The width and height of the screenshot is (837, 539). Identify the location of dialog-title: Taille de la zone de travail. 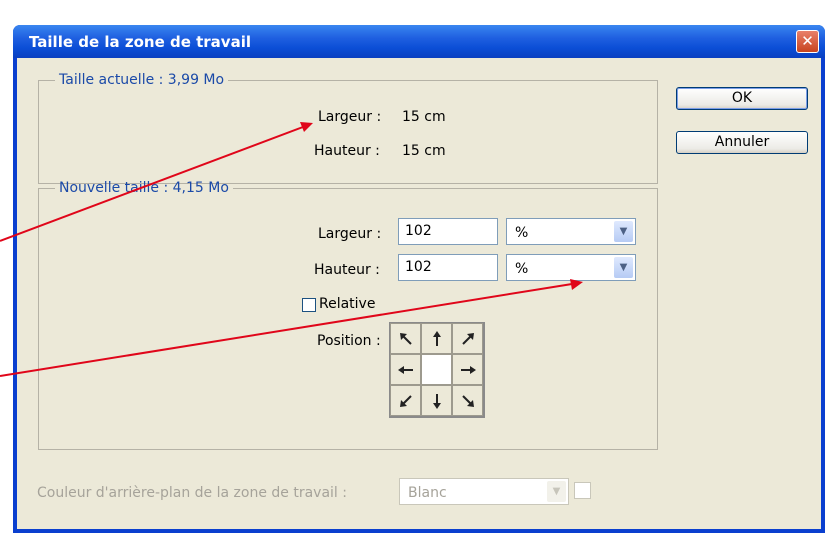
(140, 42).